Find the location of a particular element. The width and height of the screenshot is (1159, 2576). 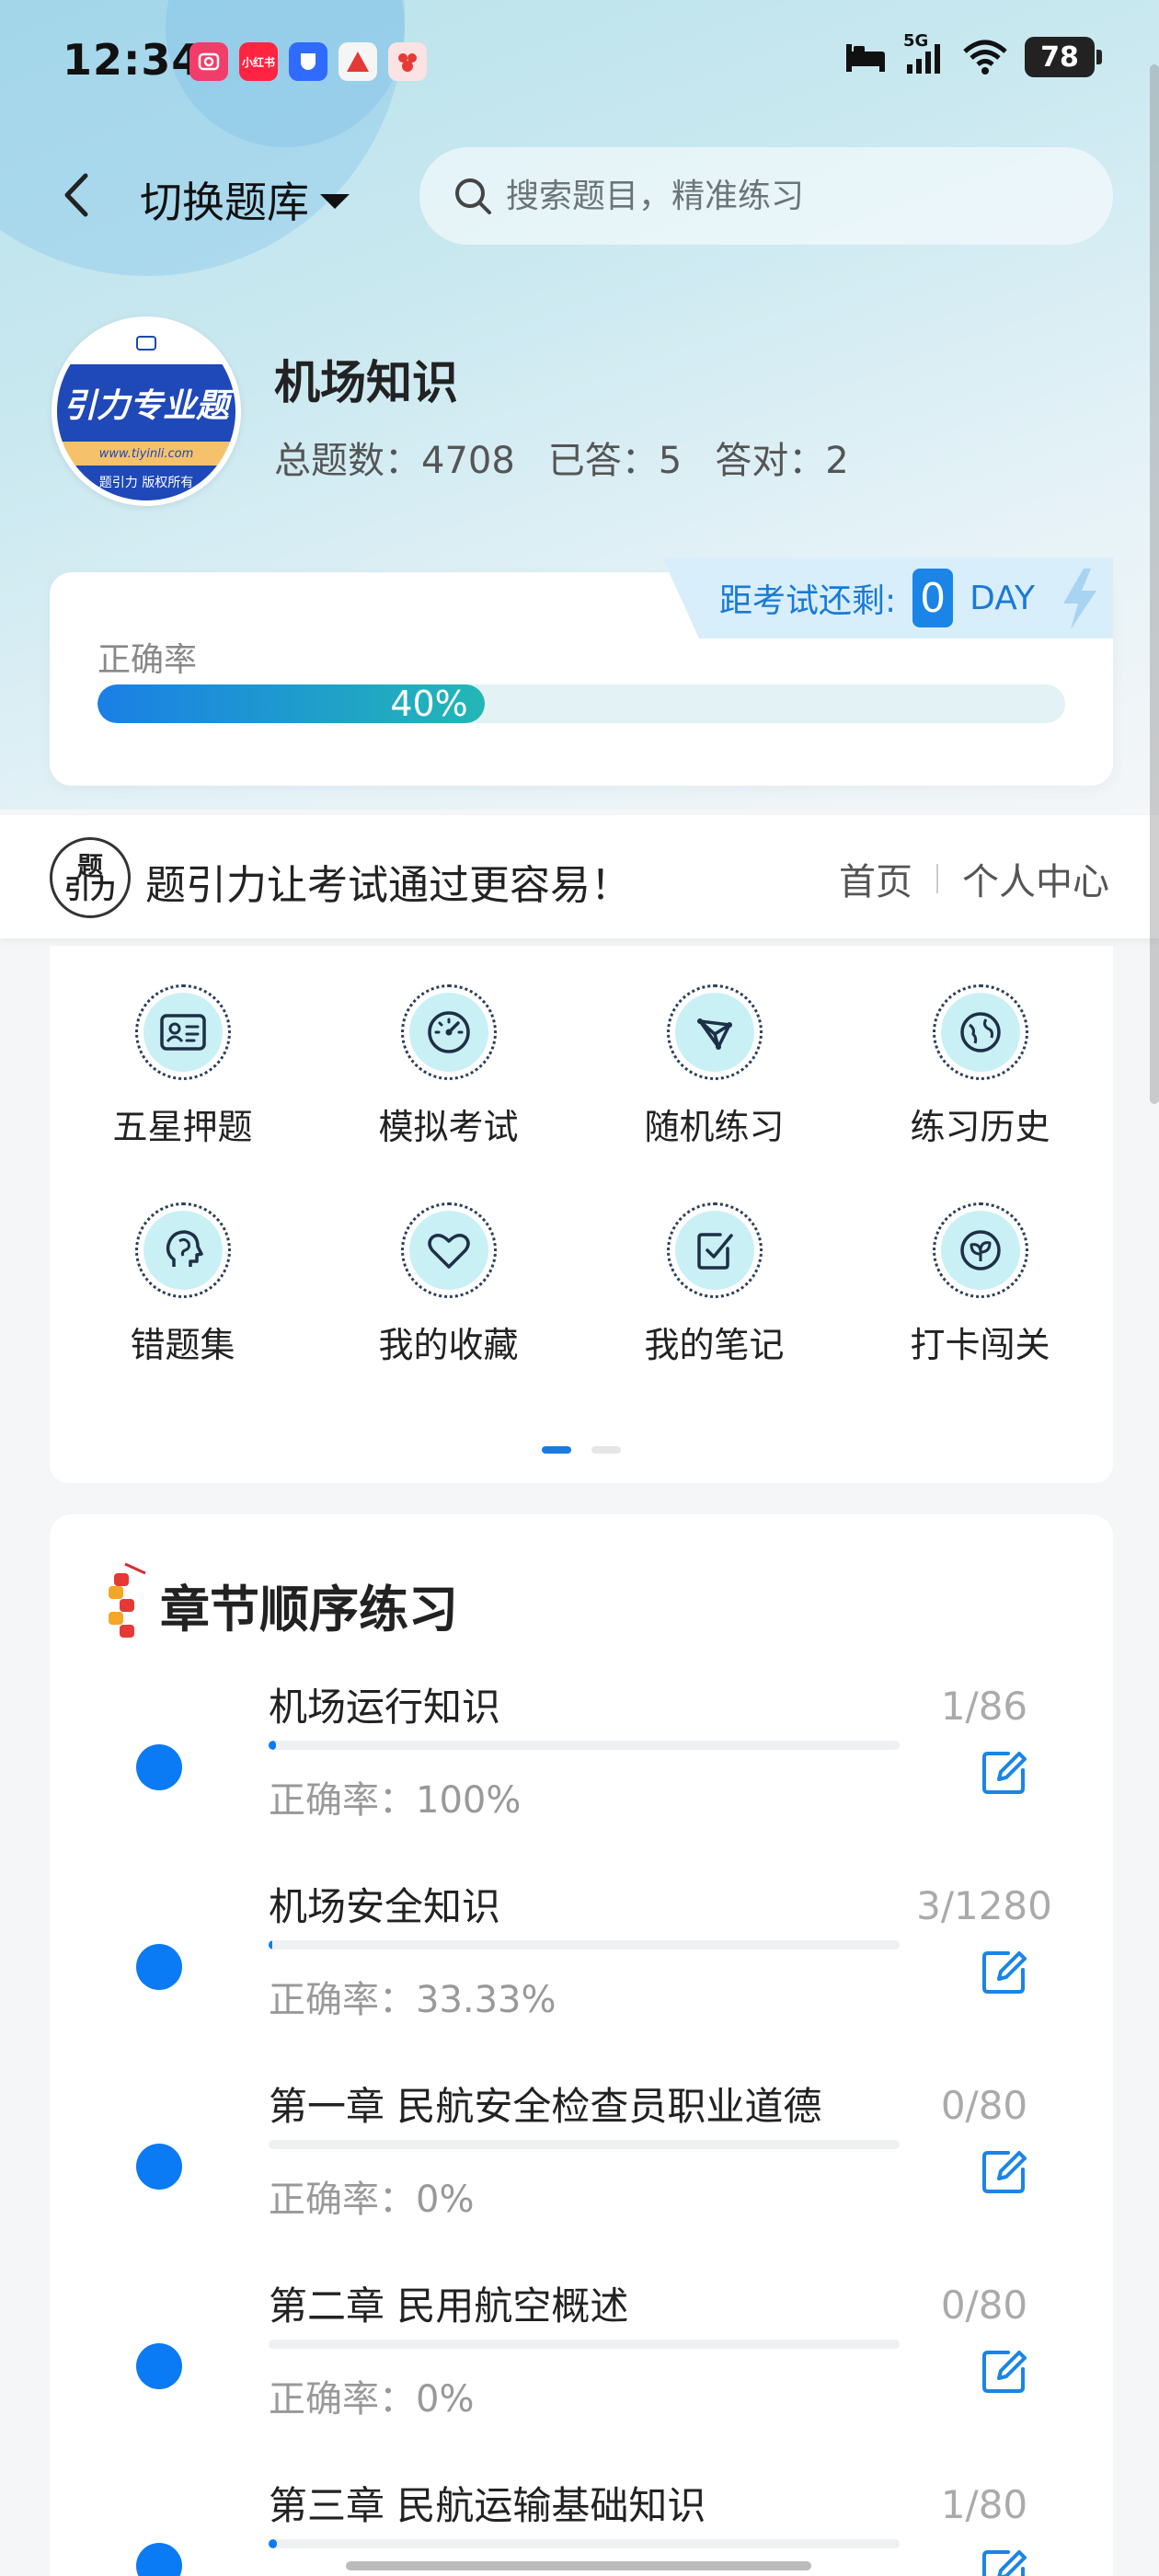

func-practice-history: 练习历史 is located at coordinates (980, 1066).